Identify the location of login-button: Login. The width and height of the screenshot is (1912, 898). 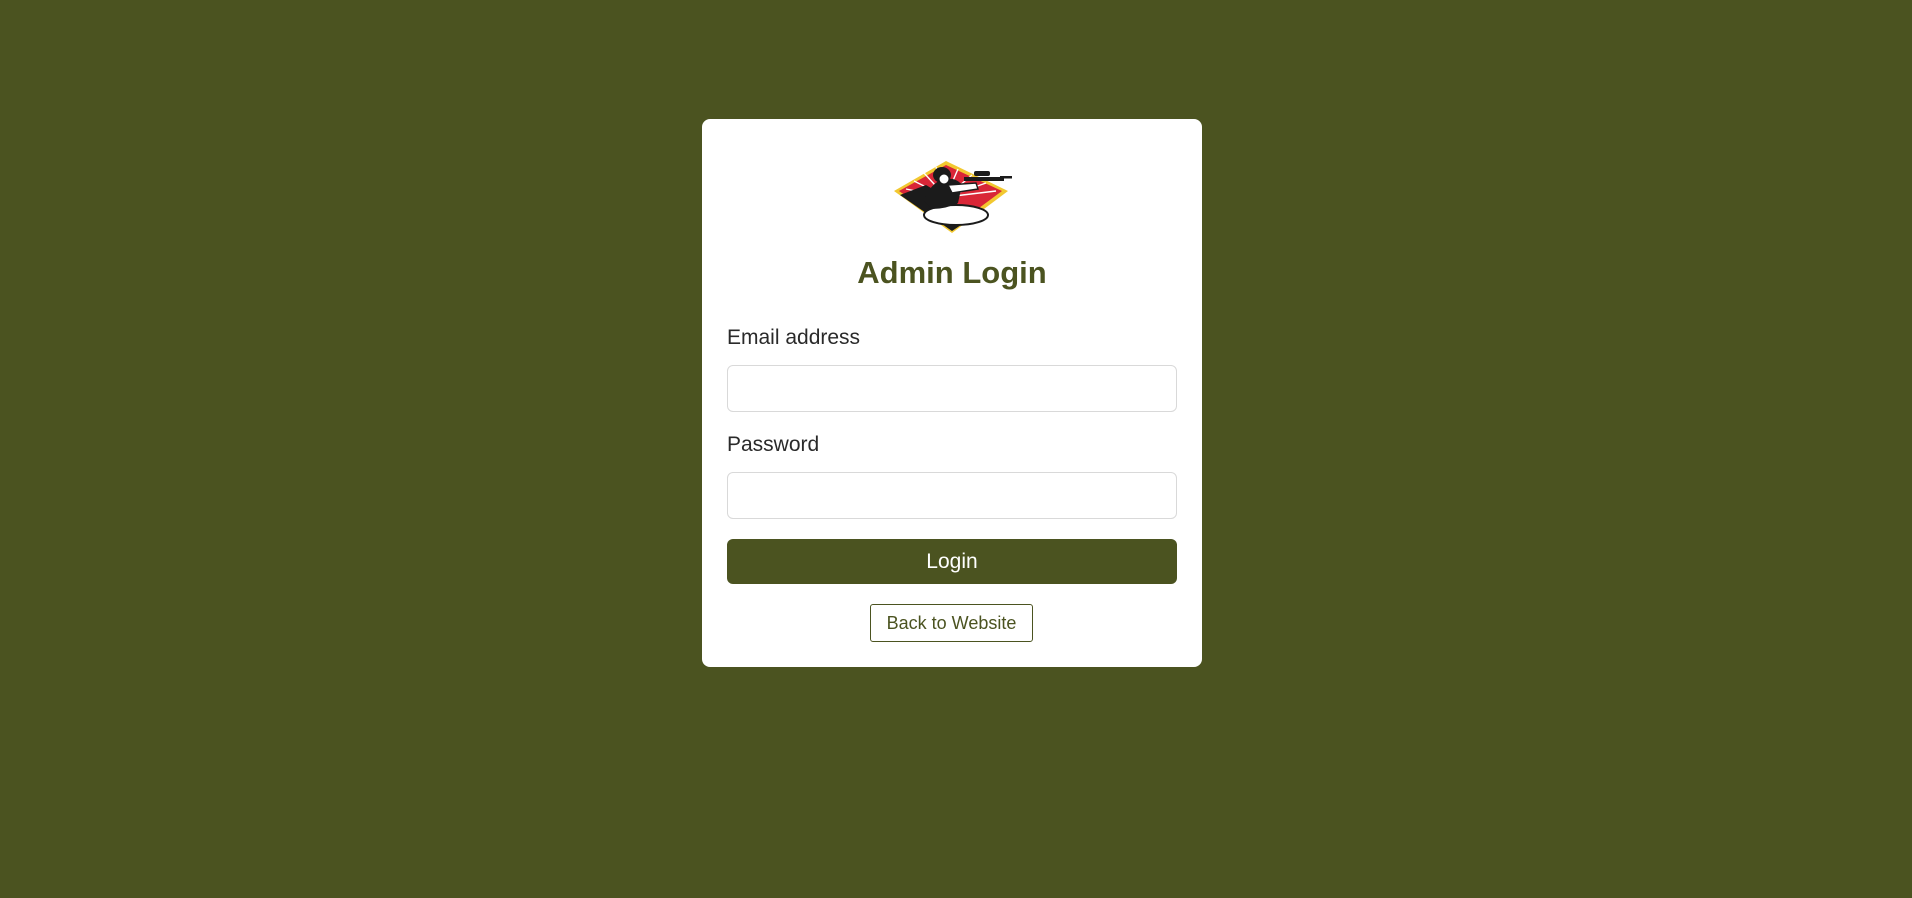
(952, 561).